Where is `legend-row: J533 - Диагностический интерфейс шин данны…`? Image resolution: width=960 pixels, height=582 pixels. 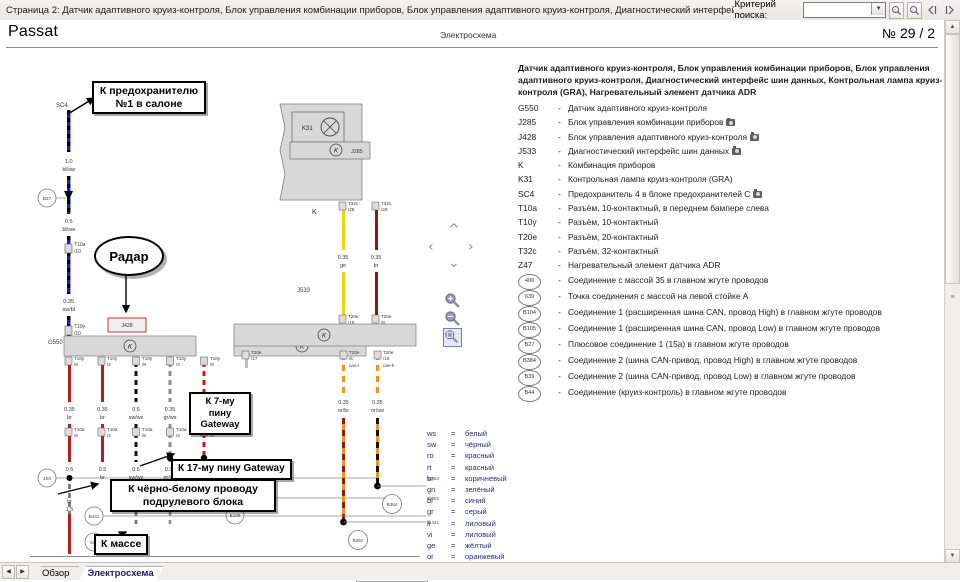
legend-row: J533 - Диагностический интерфейс шин данны… is located at coordinates (730, 152).